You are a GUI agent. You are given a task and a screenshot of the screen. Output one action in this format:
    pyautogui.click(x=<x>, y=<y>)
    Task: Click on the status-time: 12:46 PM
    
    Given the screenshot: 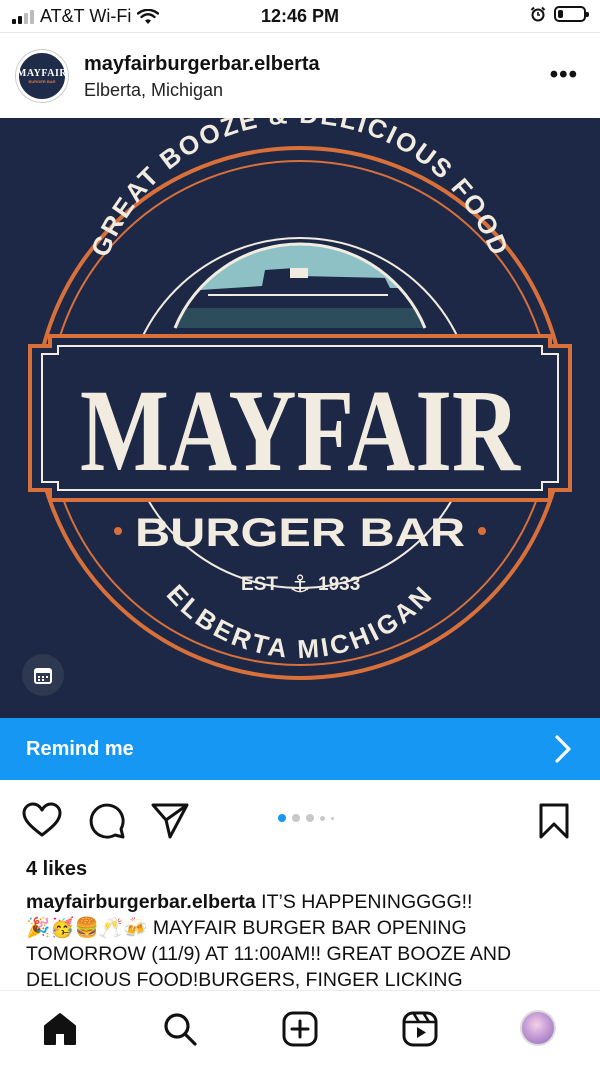 What is the action you would take?
    pyautogui.click(x=300, y=16)
    